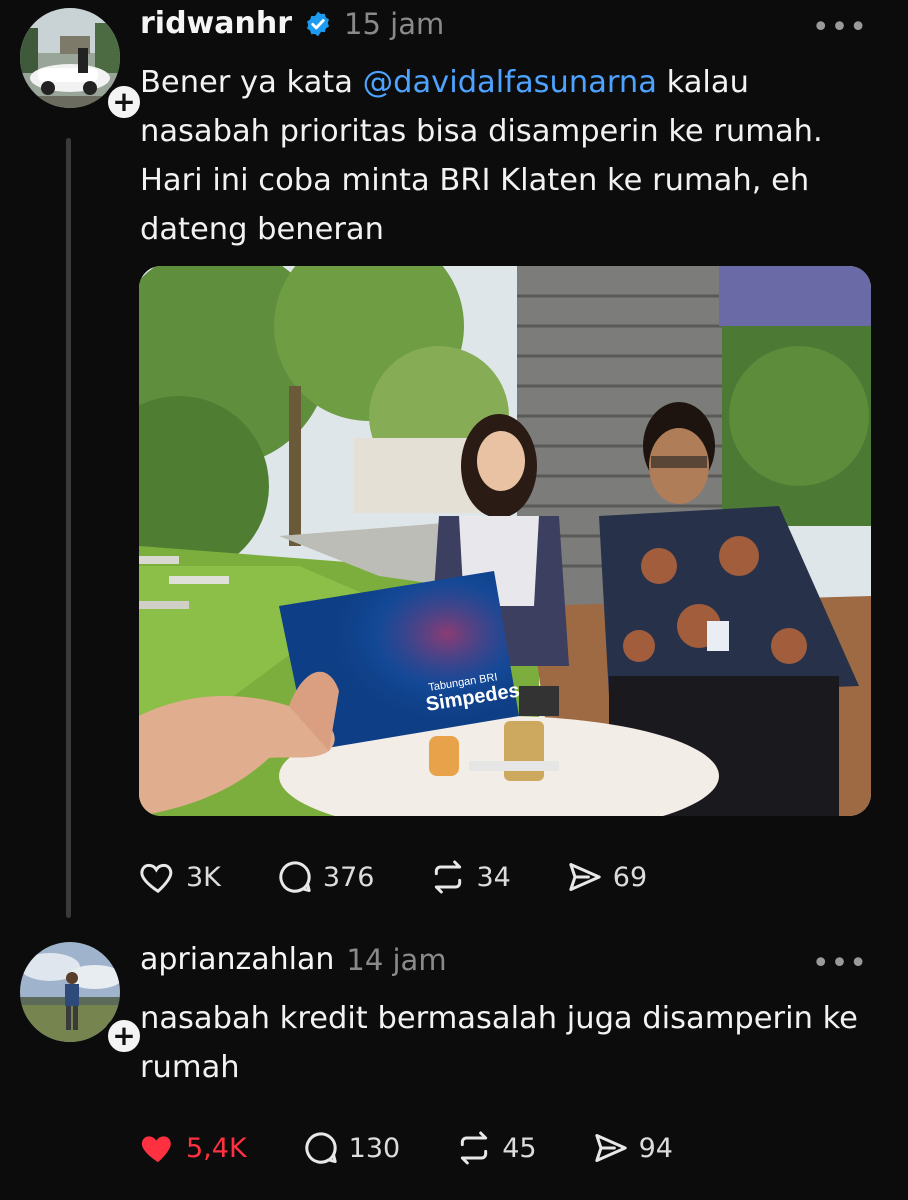 The width and height of the screenshot is (908, 1200). What do you see at coordinates (432, 1148) in the screenshot?
I see `post-actions: 5,4K 130 45 94` at bounding box center [432, 1148].